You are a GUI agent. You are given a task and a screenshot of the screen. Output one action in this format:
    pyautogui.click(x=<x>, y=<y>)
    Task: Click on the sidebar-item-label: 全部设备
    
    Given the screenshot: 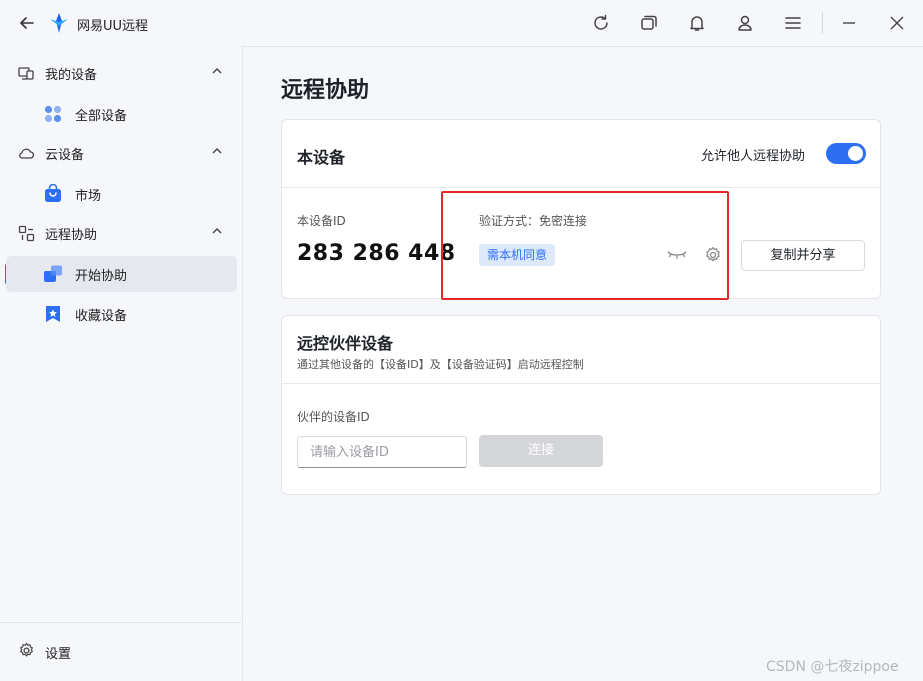 What is the action you would take?
    pyautogui.click(x=101, y=116)
    